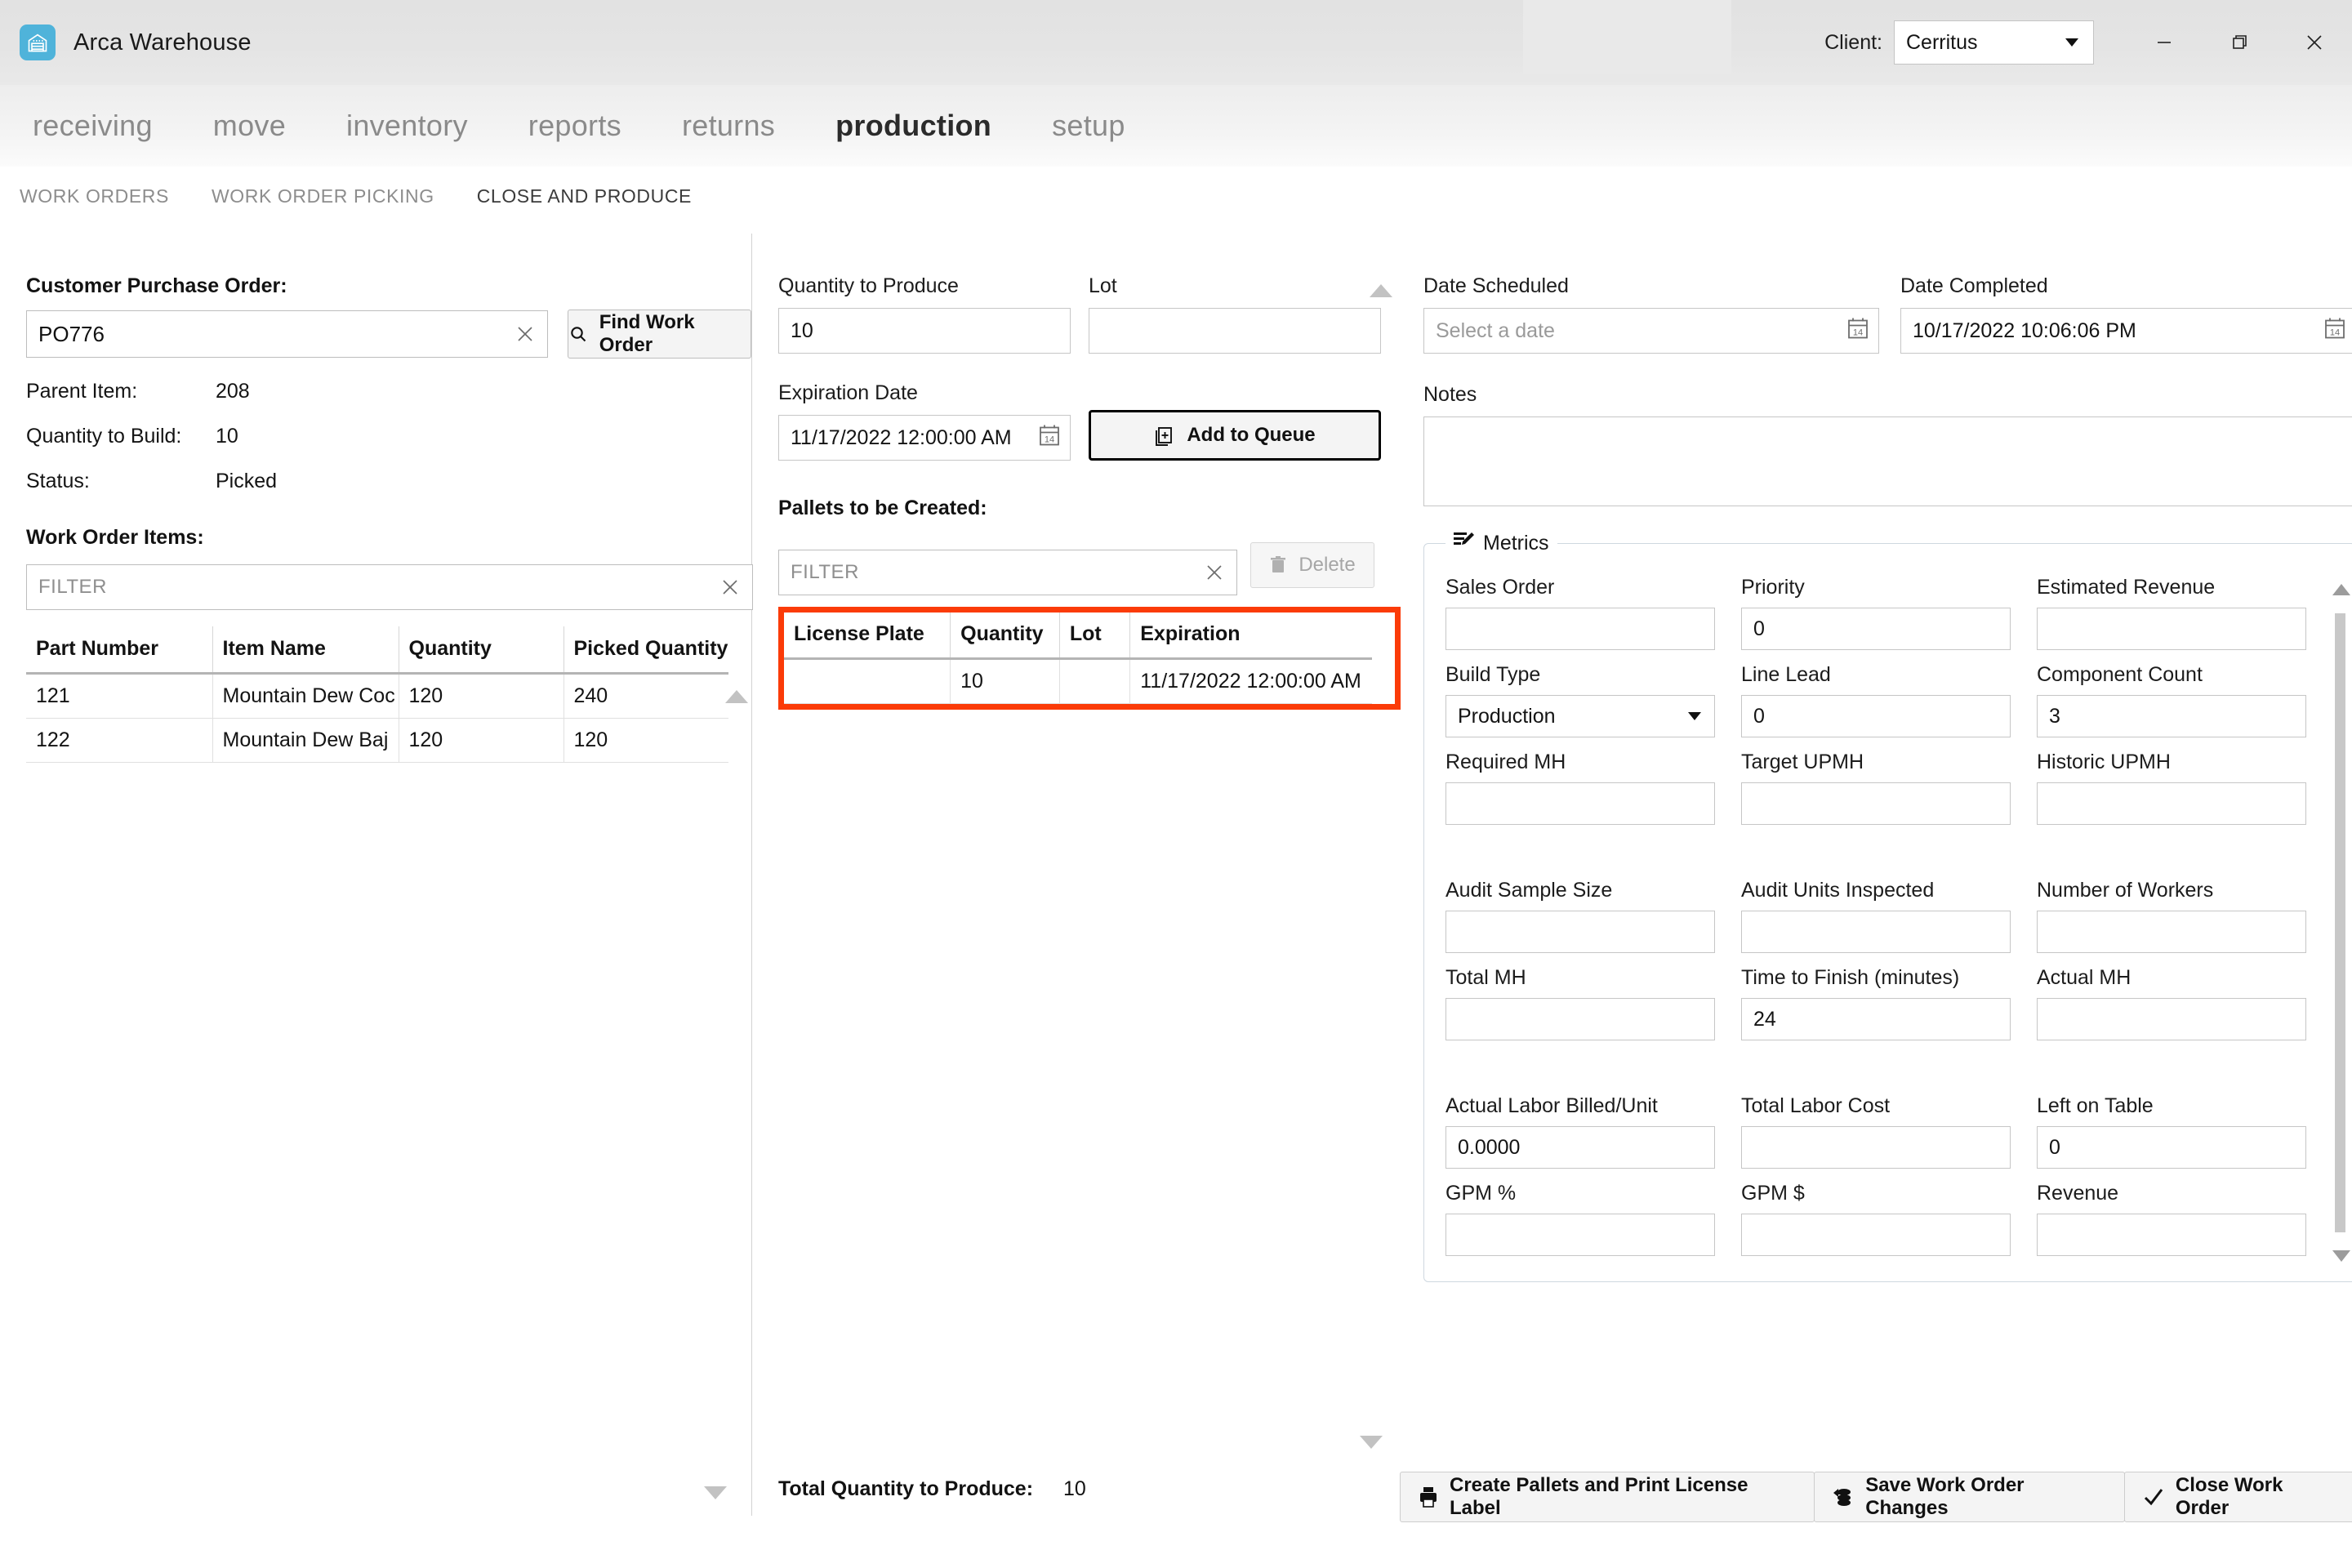 The width and height of the screenshot is (2352, 1568). Describe the element at coordinates (2071, 42) in the screenshot. I see `chevron-down-icon` at that location.